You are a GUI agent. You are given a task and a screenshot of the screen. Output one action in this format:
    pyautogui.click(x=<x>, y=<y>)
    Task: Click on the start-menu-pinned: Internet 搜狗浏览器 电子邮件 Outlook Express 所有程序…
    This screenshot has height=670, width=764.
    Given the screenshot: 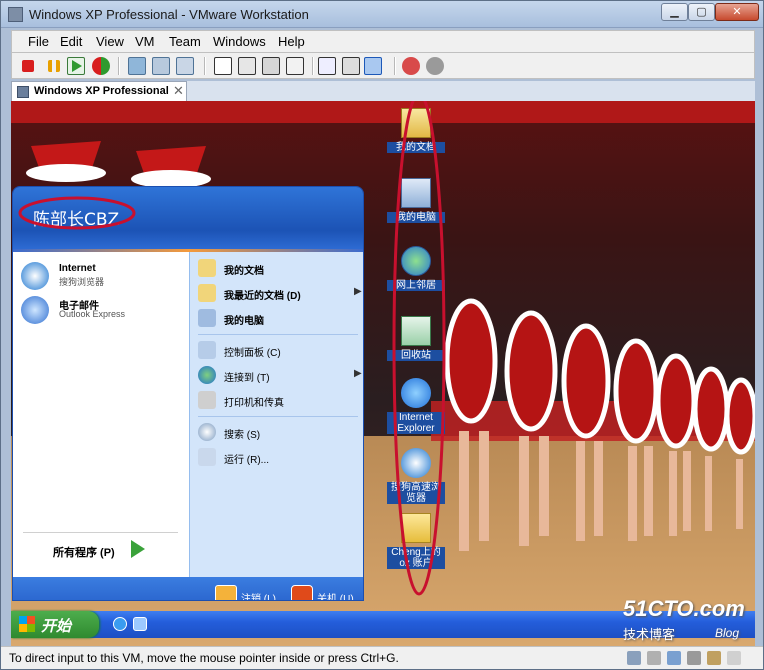 What is the action you would take?
    pyautogui.click(x=101, y=414)
    